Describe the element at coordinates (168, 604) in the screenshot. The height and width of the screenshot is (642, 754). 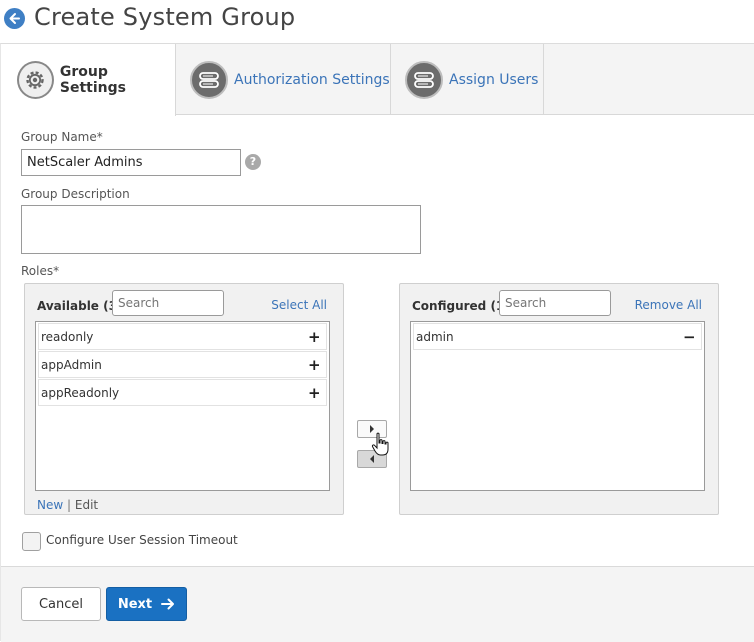
I see `arrow-right-icon` at that location.